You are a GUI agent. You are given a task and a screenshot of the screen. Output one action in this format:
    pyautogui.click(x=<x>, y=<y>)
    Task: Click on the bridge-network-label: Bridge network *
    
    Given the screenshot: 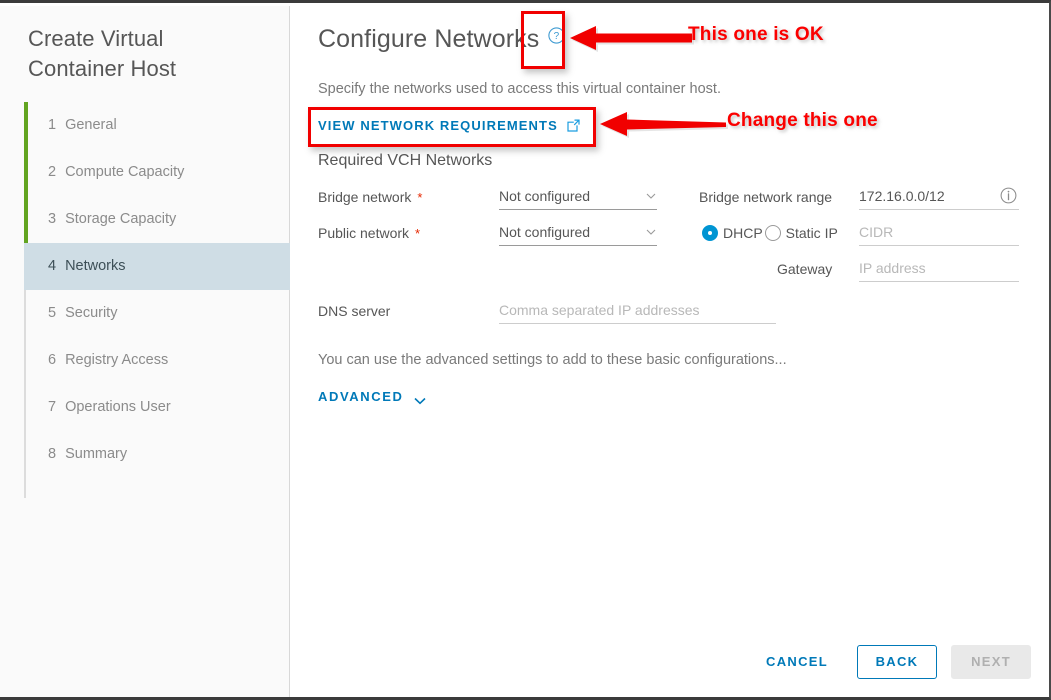 What is the action you would take?
    pyautogui.click(x=370, y=197)
    